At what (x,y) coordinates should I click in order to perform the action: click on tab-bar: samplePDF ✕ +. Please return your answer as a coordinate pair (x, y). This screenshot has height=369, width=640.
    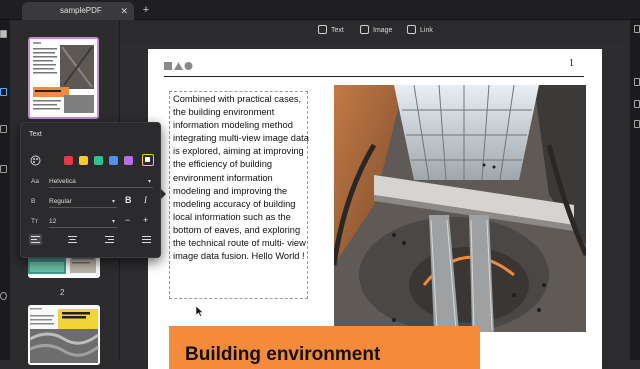
    Looking at the image, I should click on (320, 10).